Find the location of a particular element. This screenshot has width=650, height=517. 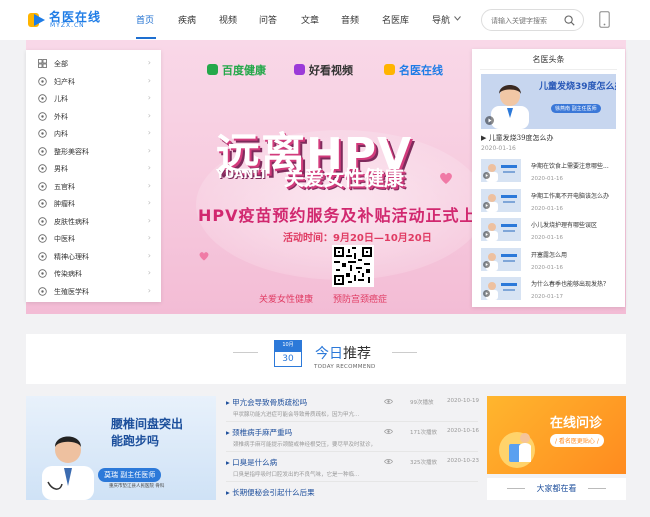

headlines-title: 名医头条 is located at coordinates (548, 59).